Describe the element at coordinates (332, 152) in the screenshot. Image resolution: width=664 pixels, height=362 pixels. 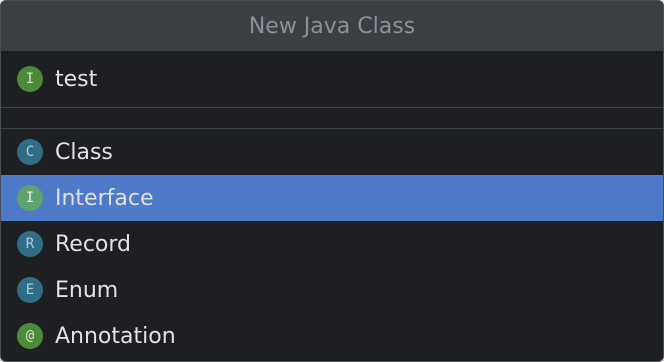
I see `kind-item-class: C Class` at that location.